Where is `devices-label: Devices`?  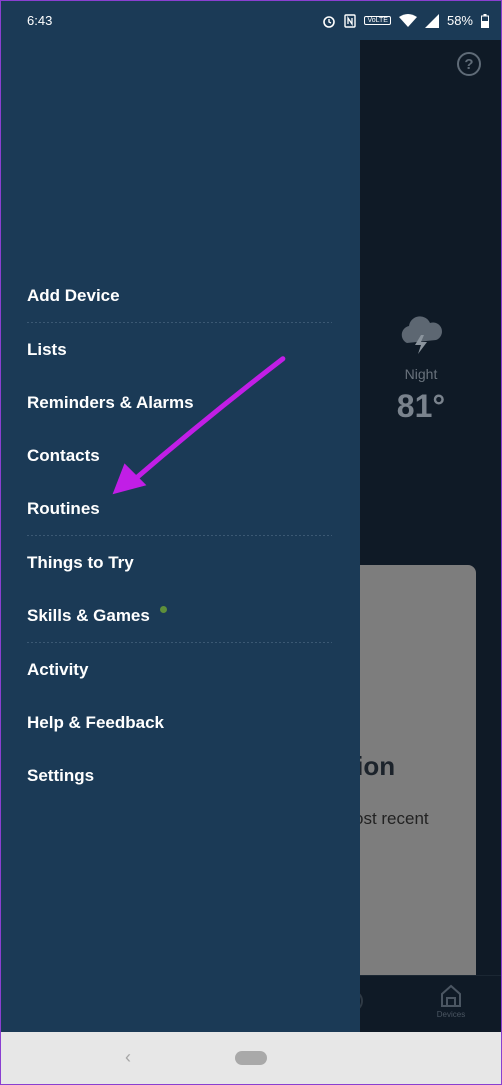 devices-label: Devices is located at coordinates (451, 1014).